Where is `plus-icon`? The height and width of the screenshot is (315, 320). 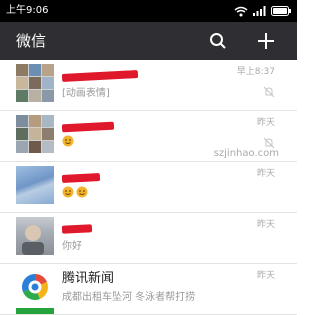 plus-icon is located at coordinates (266, 41).